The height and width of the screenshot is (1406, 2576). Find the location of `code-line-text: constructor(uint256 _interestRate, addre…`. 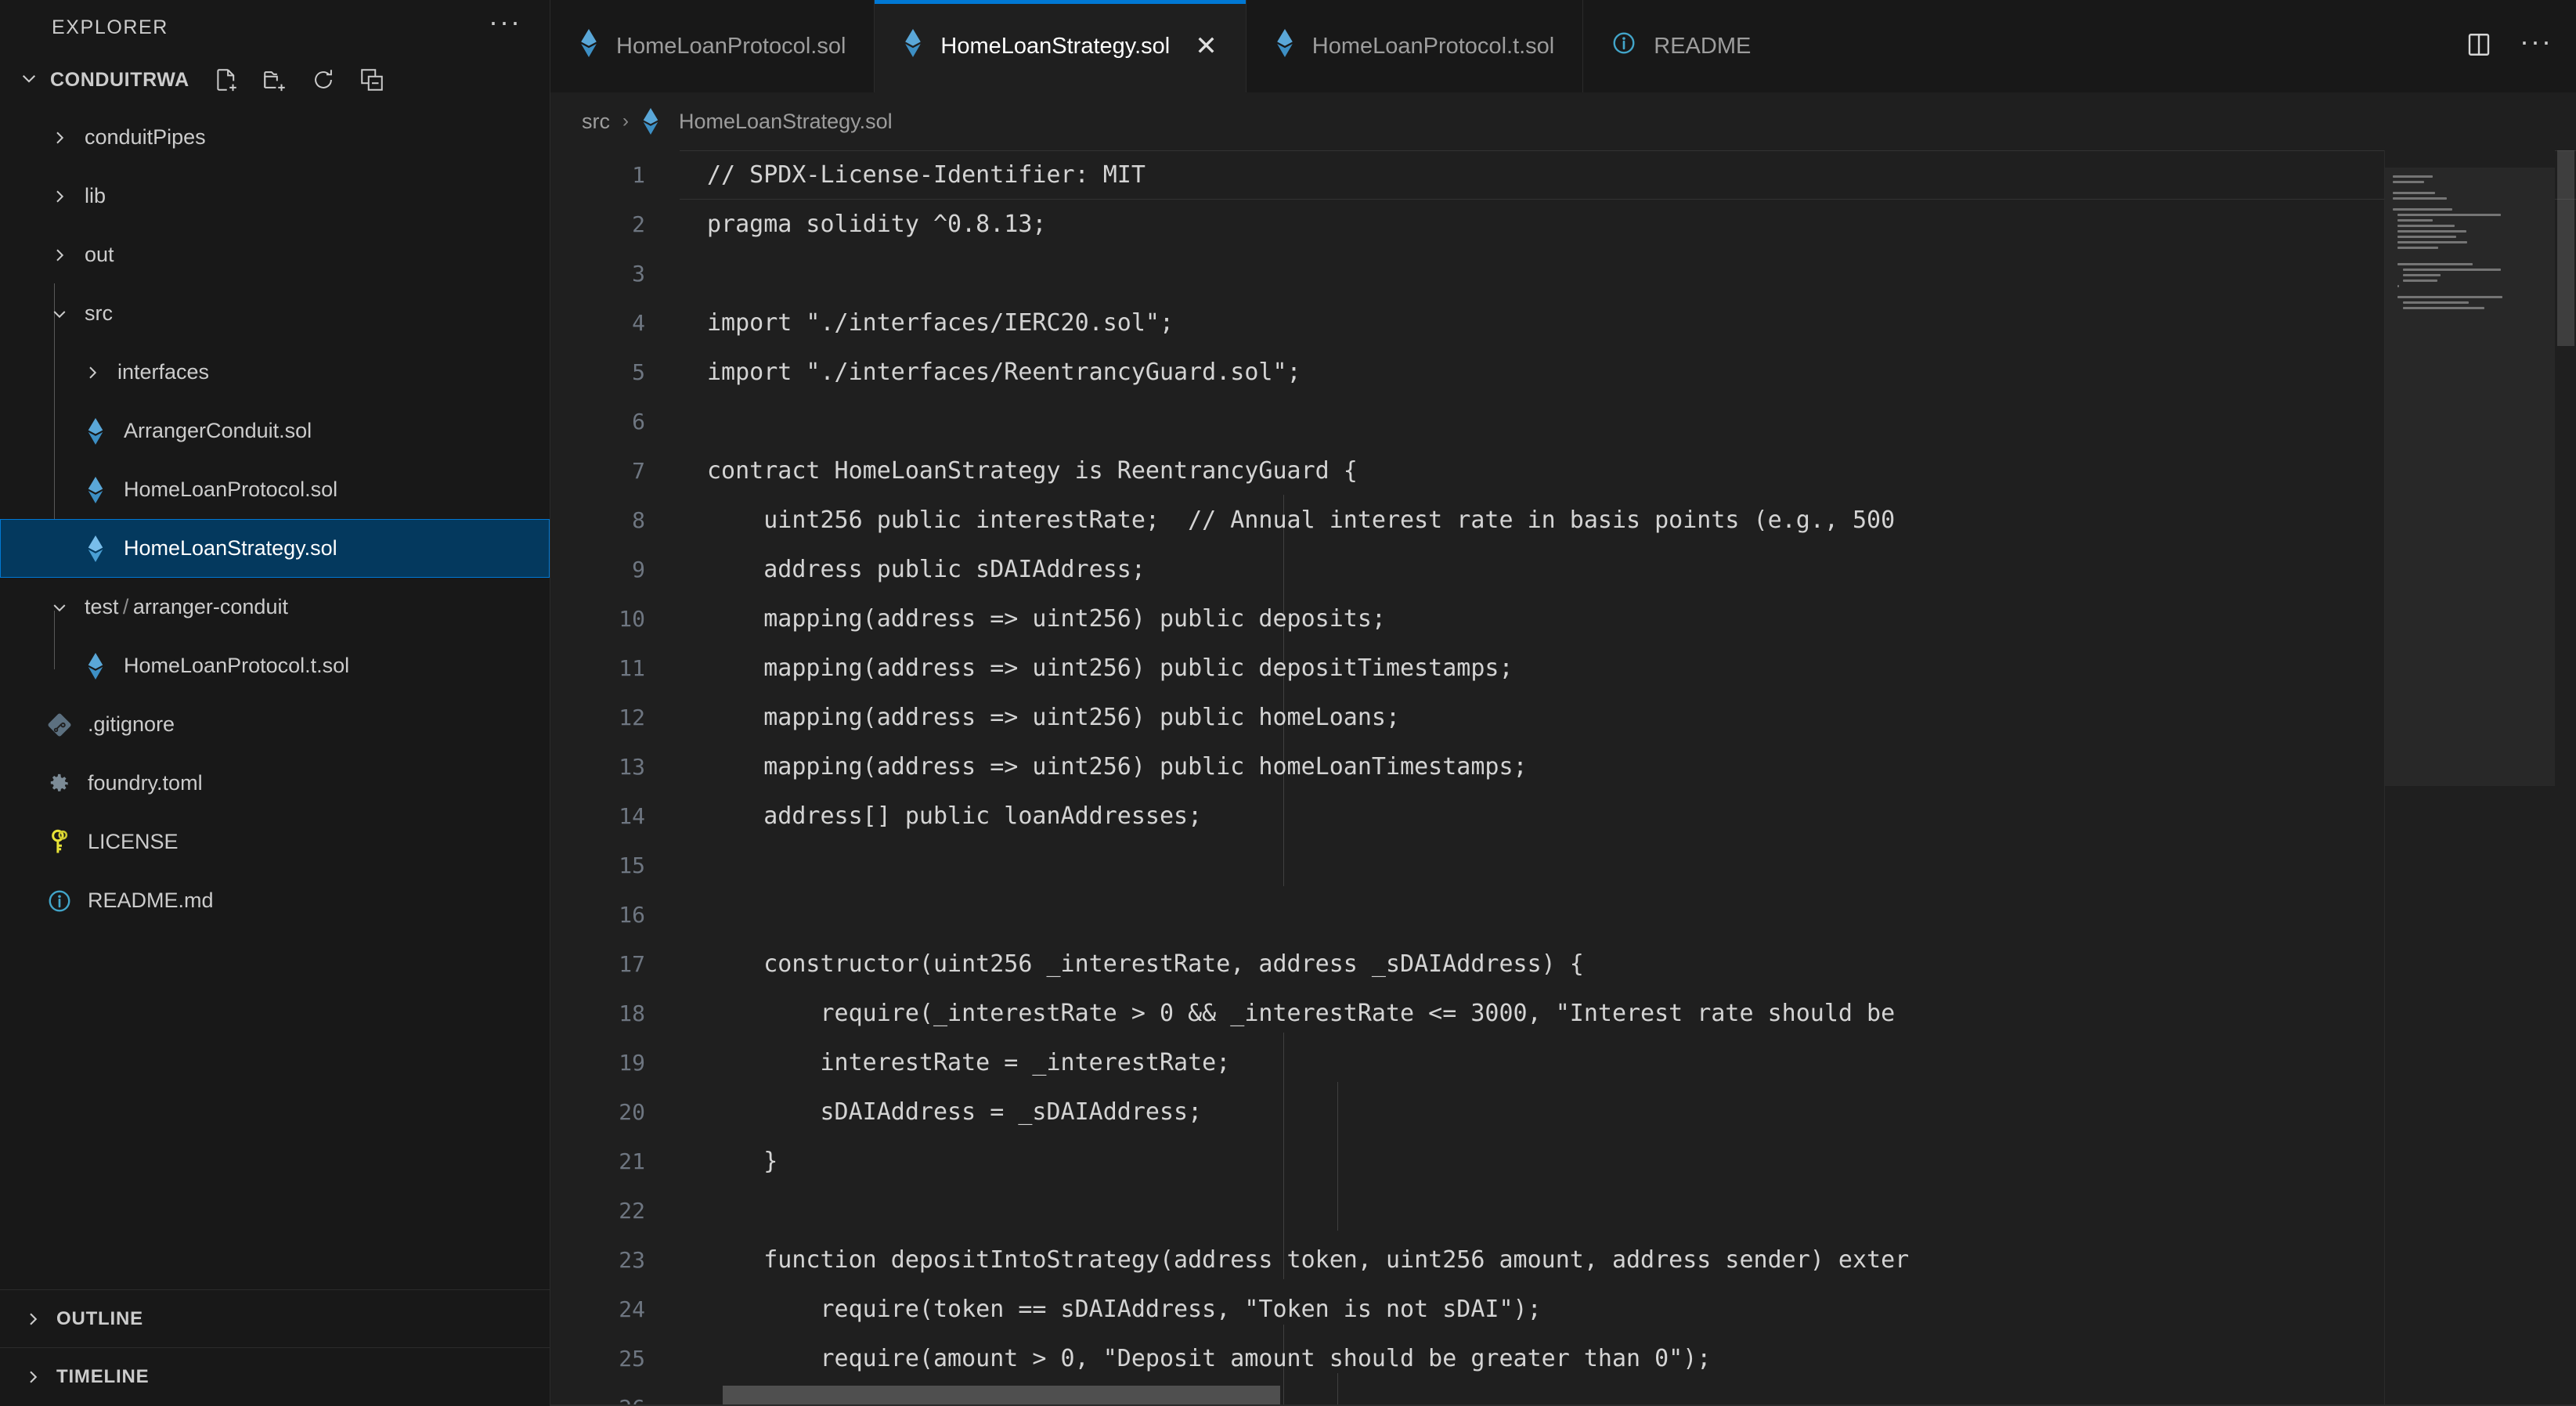

code-line-text: constructor(uint256 _interestRate, addre… is located at coordinates (1145, 964).